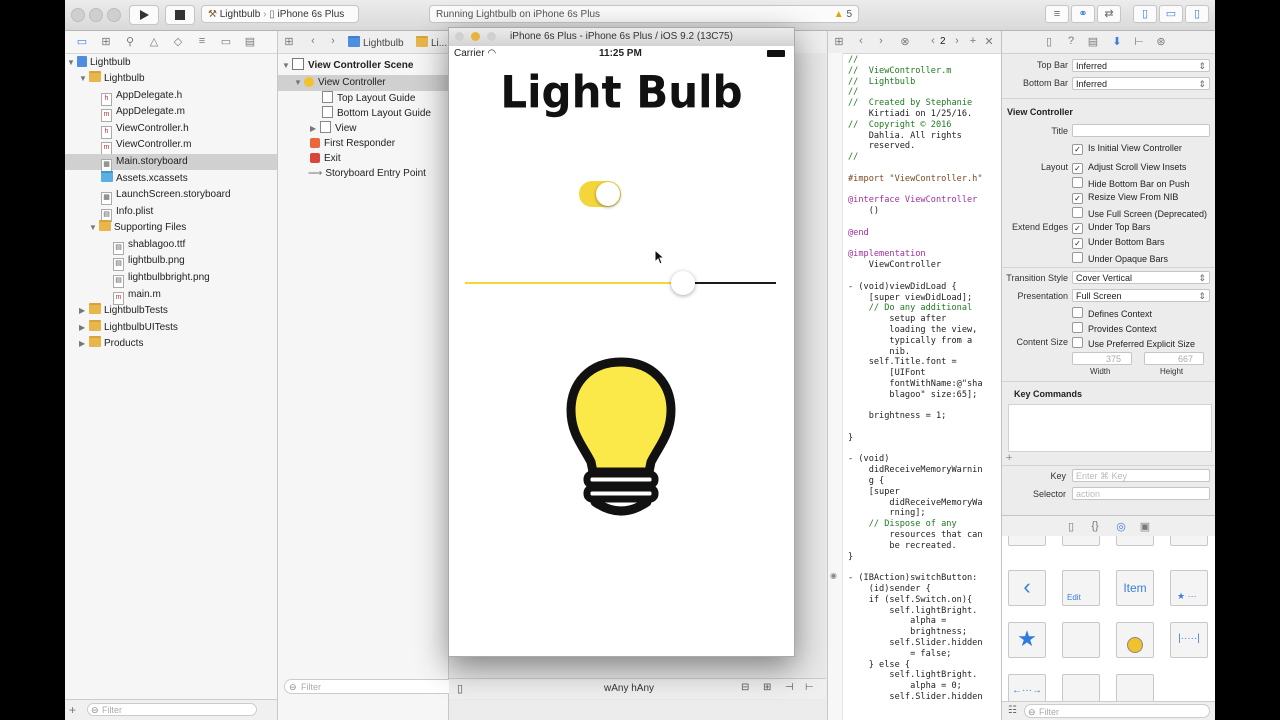 Image resolution: width=1280 pixels, height=720 pixels. What do you see at coordinates (313, 41) in the screenshot?
I see `back-arrow-icon: ‹` at bounding box center [313, 41].